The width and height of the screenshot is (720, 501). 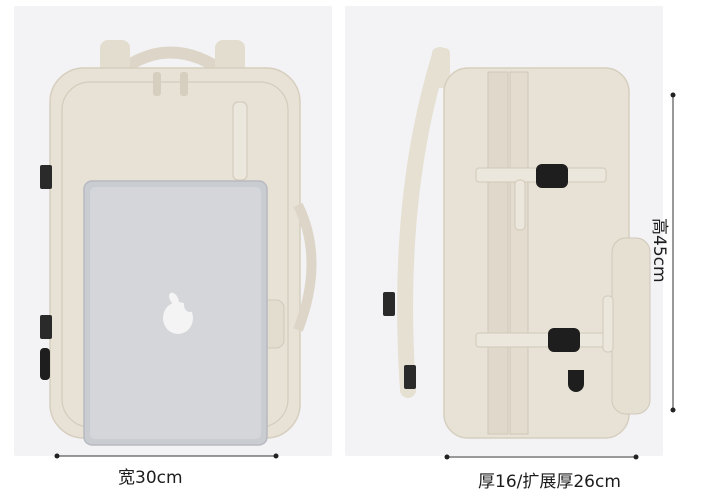 What do you see at coordinates (157, 84) in the screenshot?
I see `zipper-pull-left` at bounding box center [157, 84].